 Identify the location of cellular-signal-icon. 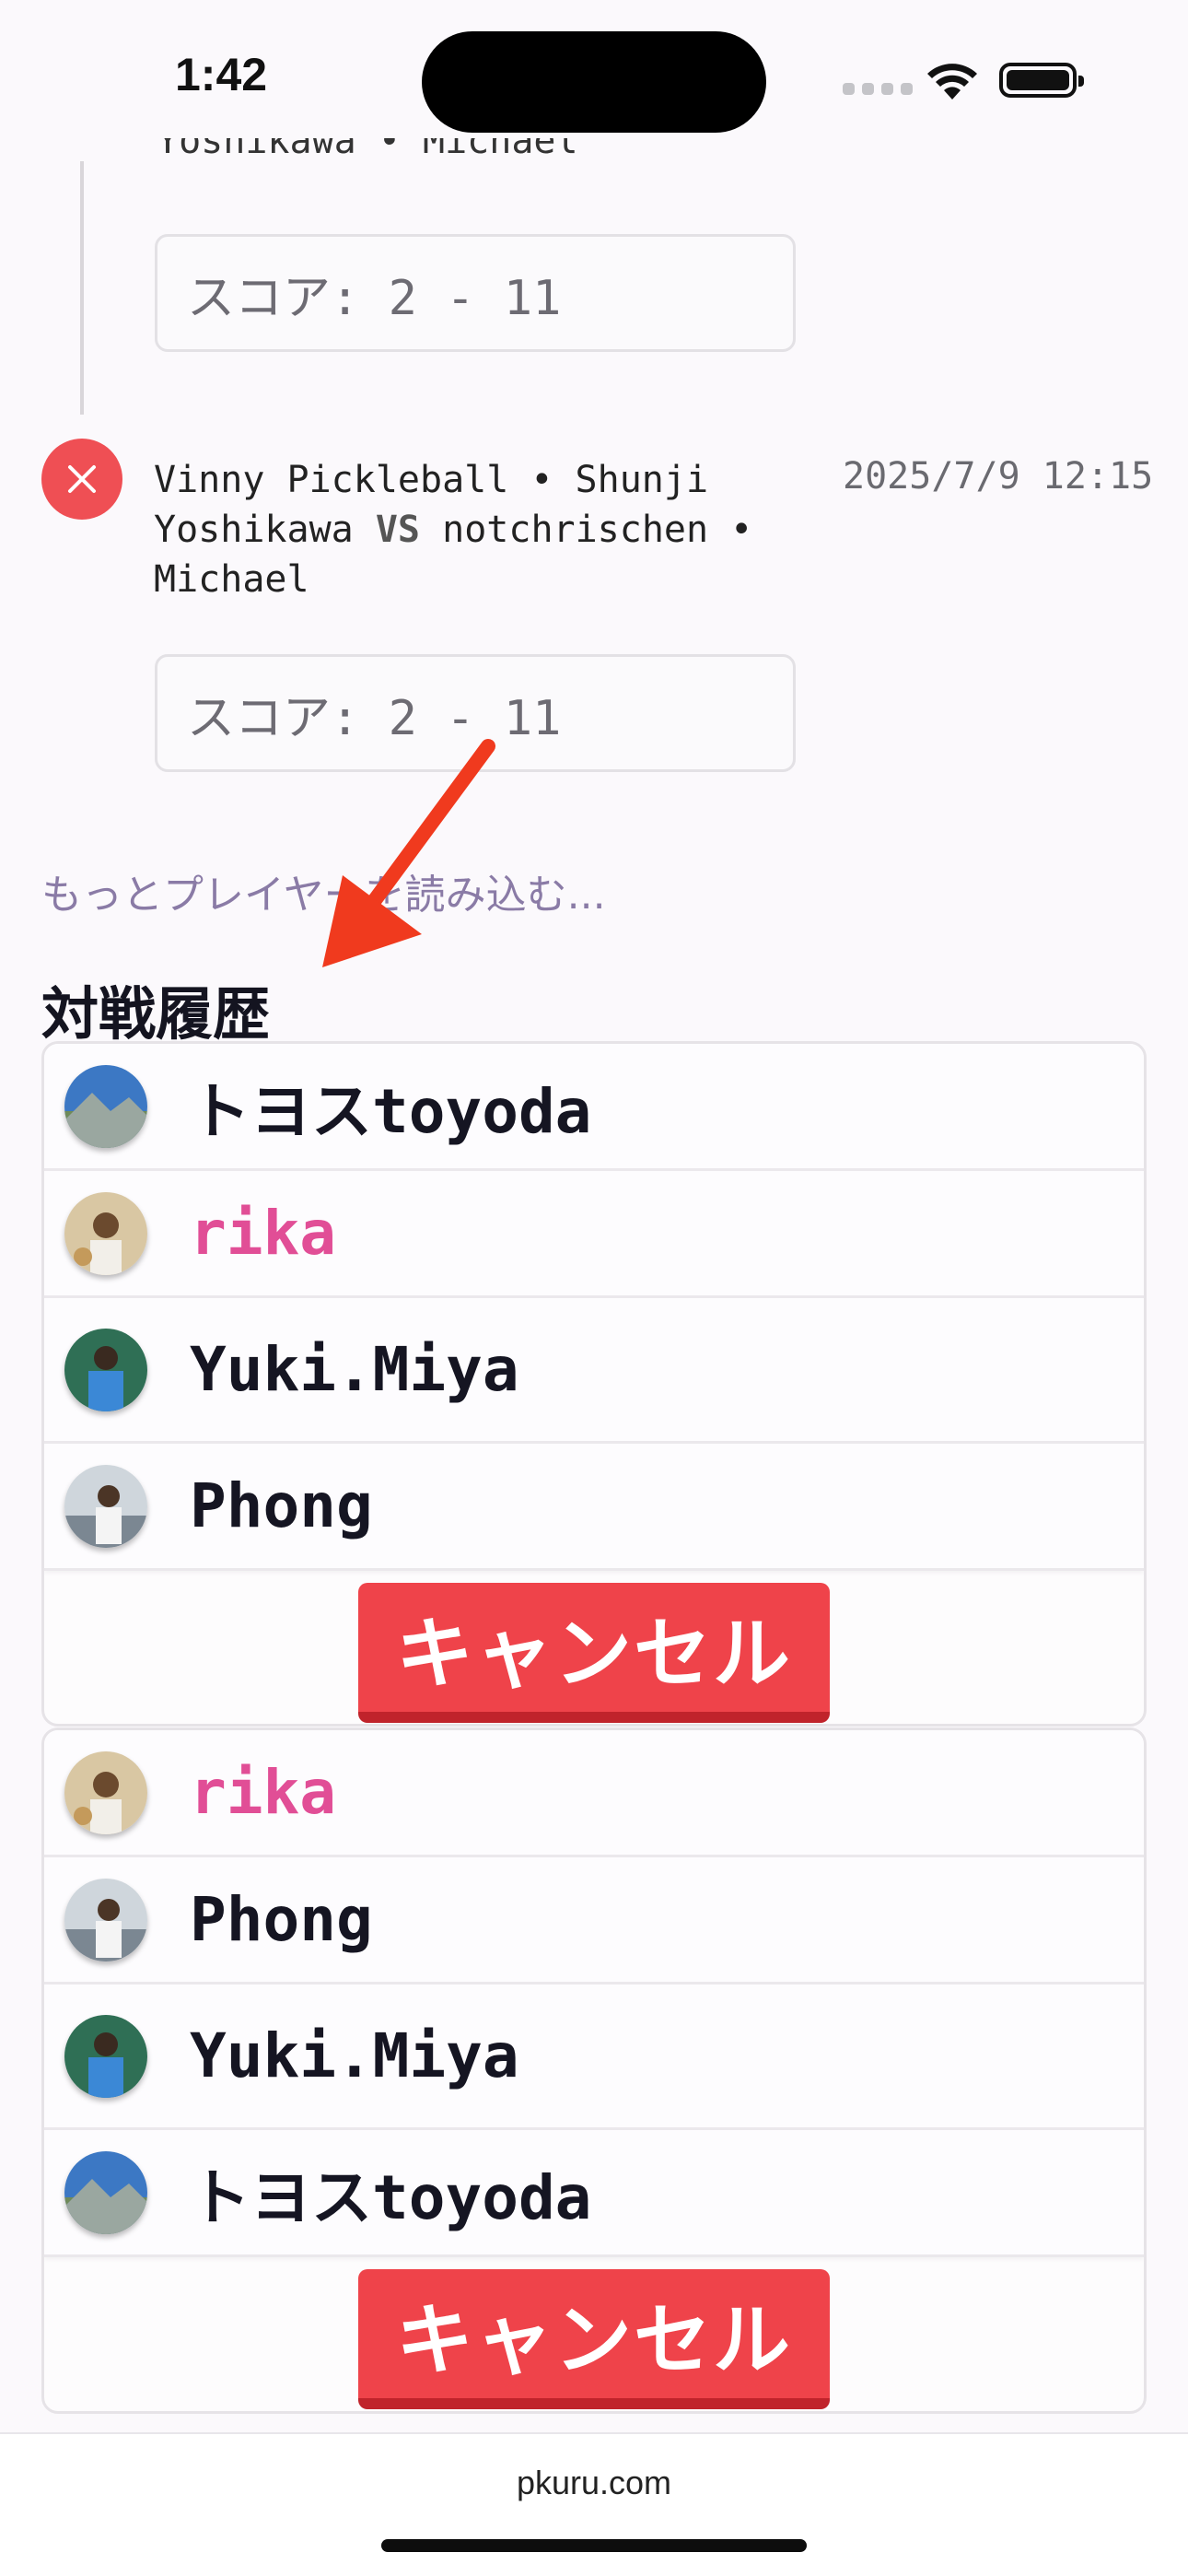
(878, 89).